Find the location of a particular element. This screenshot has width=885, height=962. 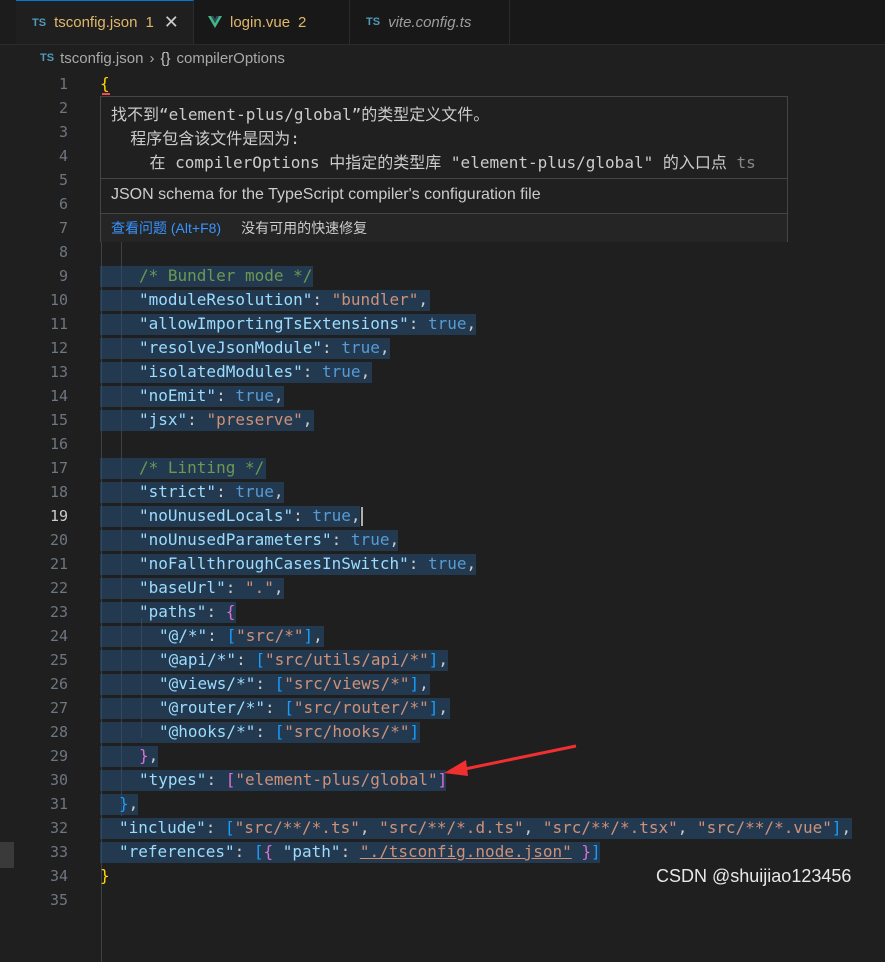

no-quick-fix-label: 没有可用的快速修复 is located at coordinates (304, 228).